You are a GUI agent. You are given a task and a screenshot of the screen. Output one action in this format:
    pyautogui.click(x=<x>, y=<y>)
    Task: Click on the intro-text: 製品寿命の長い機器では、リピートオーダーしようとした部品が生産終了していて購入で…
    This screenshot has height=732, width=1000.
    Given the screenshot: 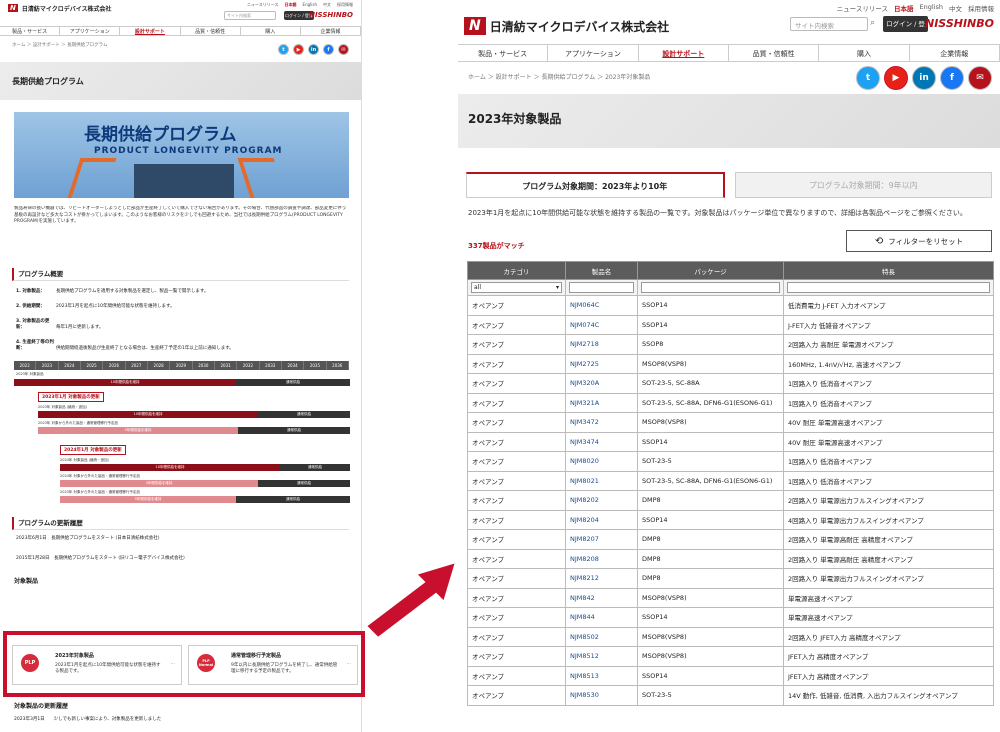 What is the action you would take?
    pyautogui.click(x=180, y=215)
    